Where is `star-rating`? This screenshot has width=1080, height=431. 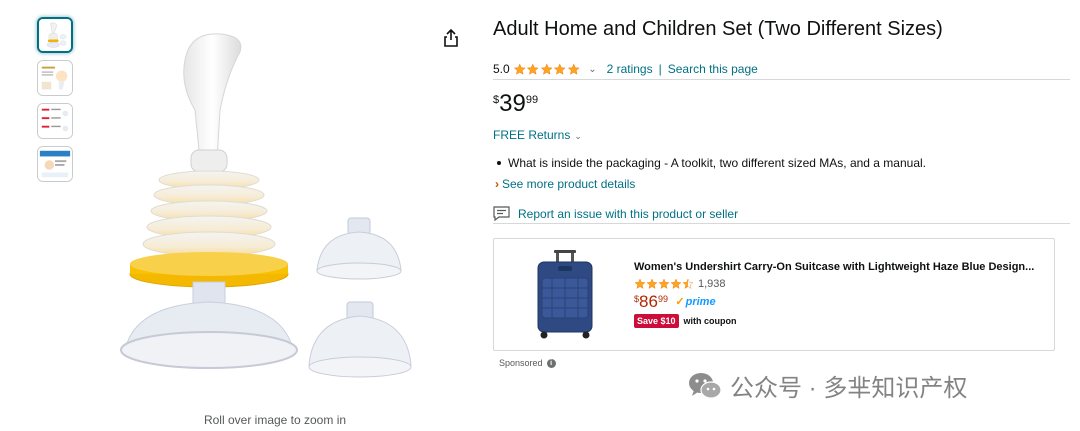
star-rating is located at coordinates (547, 69).